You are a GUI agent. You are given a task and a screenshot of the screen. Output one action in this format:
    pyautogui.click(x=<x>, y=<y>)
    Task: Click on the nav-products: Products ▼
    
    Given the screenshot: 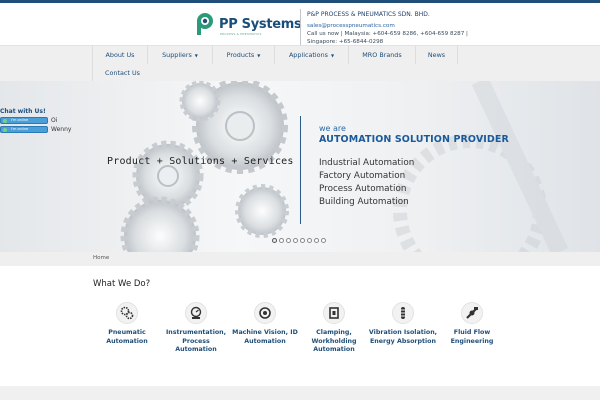 What is the action you would take?
    pyautogui.click(x=243, y=55)
    